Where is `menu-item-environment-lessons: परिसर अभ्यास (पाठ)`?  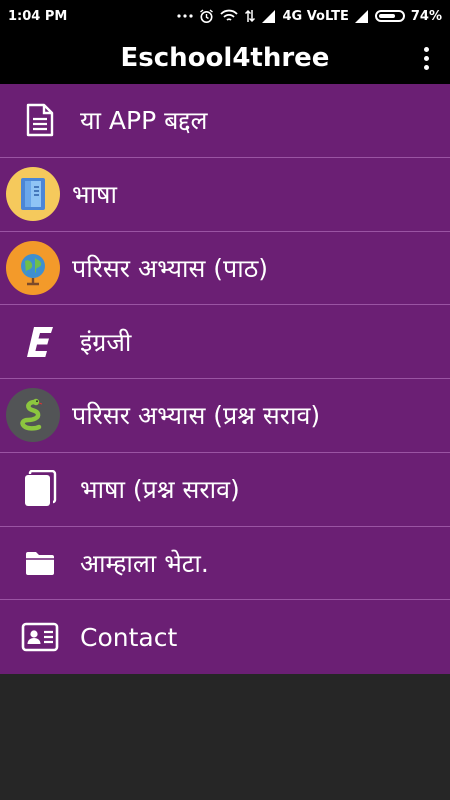 menu-item-environment-lessons: परिसर अभ्यास (पाठ) is located at coordinates (225, 269).